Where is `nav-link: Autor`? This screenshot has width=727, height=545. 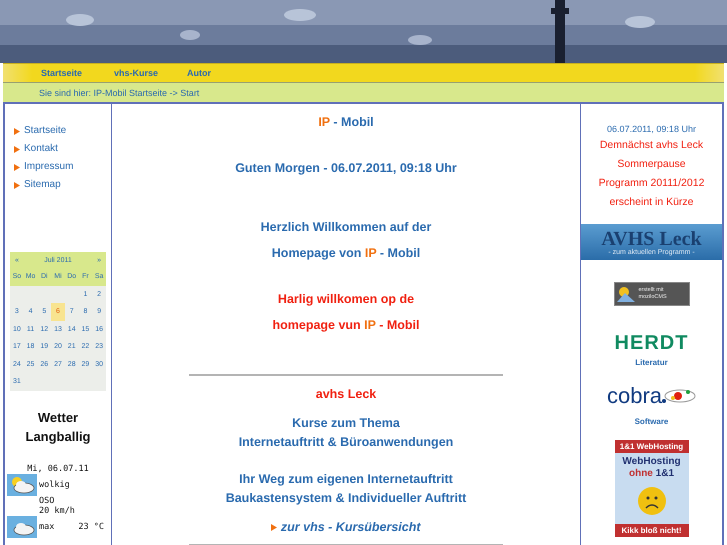 nav-link: Autor is located at coordinates (223, 73).